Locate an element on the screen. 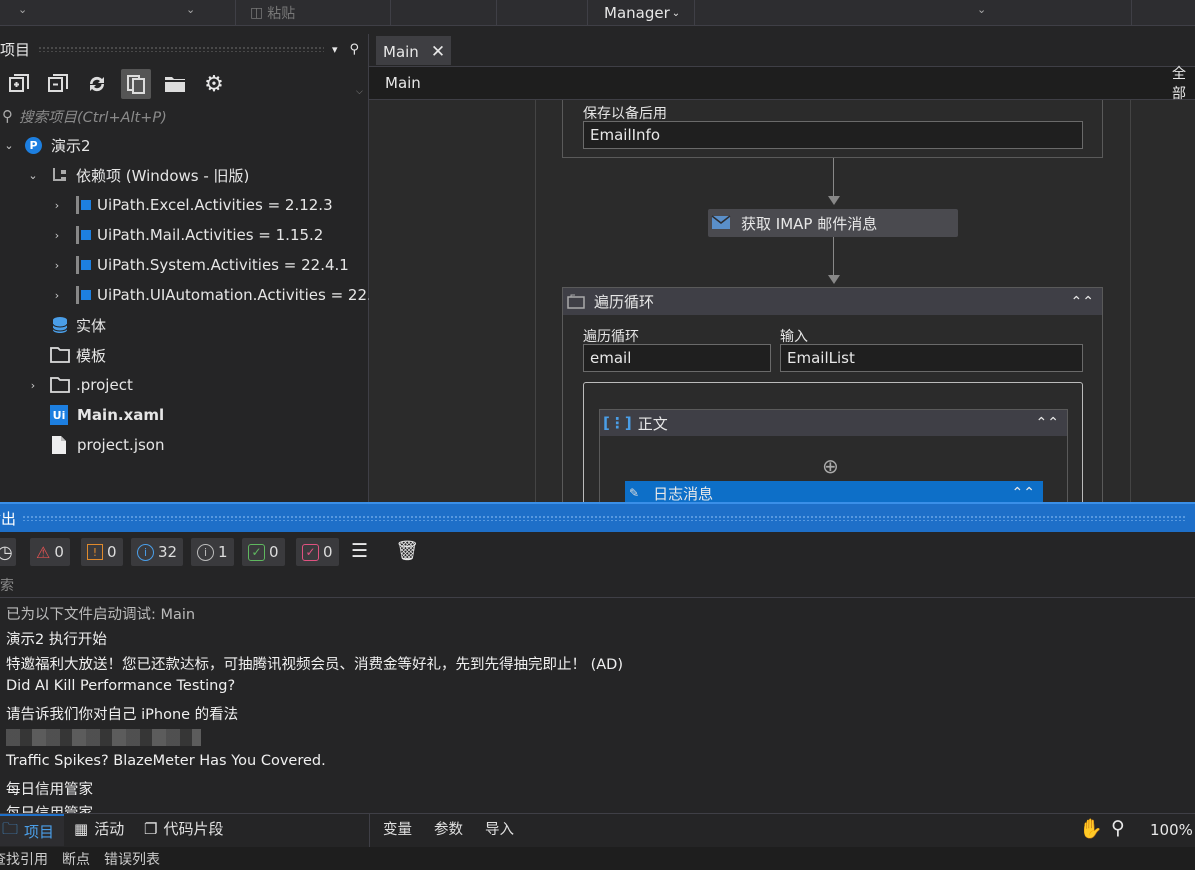  foreach-header: 遍历循环 ⌃⌃ is located at coordinates (832, 301).